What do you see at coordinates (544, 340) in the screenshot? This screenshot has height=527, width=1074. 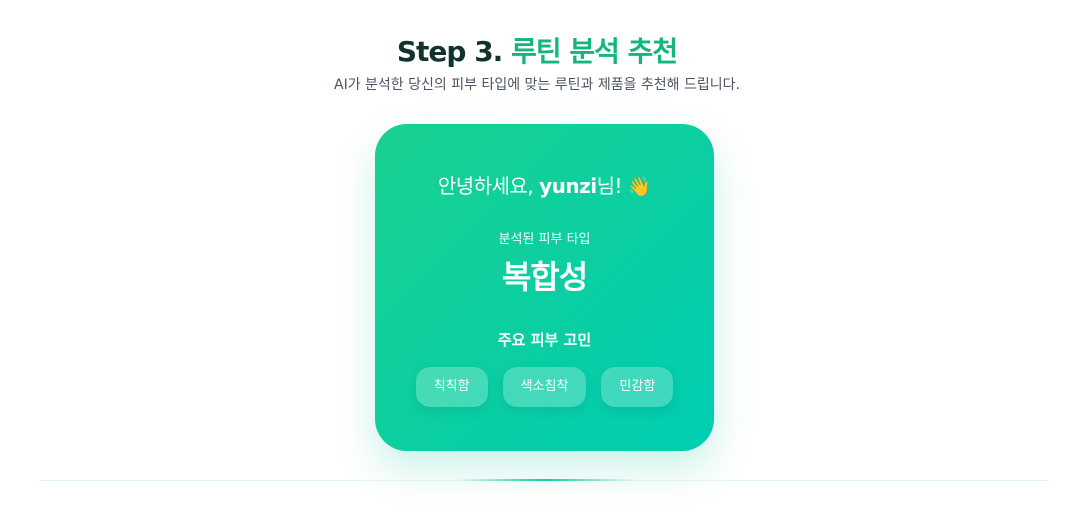 I see `concerns-label: 주요 피부 고민` at bounding box center [544, 340].